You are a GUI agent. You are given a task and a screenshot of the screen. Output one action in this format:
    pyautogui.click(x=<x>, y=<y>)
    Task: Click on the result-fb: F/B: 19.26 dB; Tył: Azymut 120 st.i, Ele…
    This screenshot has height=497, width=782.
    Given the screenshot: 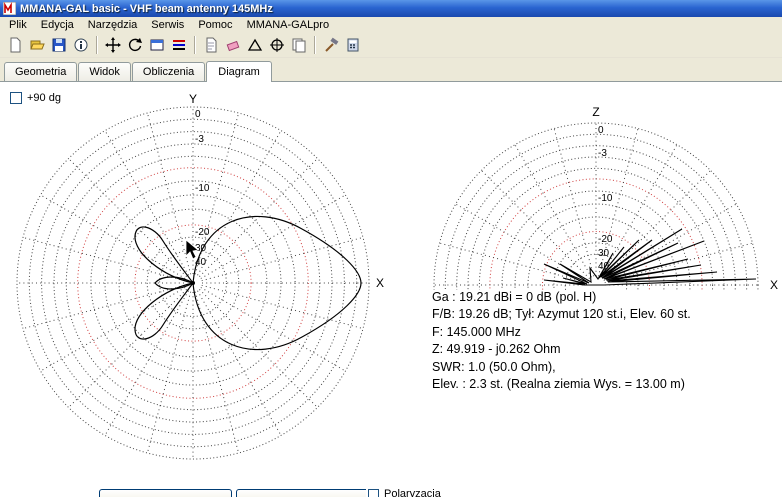 What is the action you would take?
    pyautogui.click(x=561, y=314)
    